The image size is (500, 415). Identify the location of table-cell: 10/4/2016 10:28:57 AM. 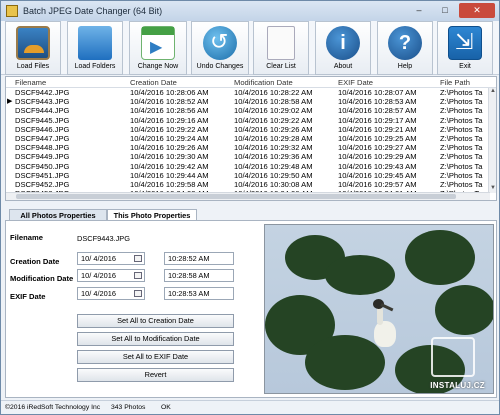
(377, 111).